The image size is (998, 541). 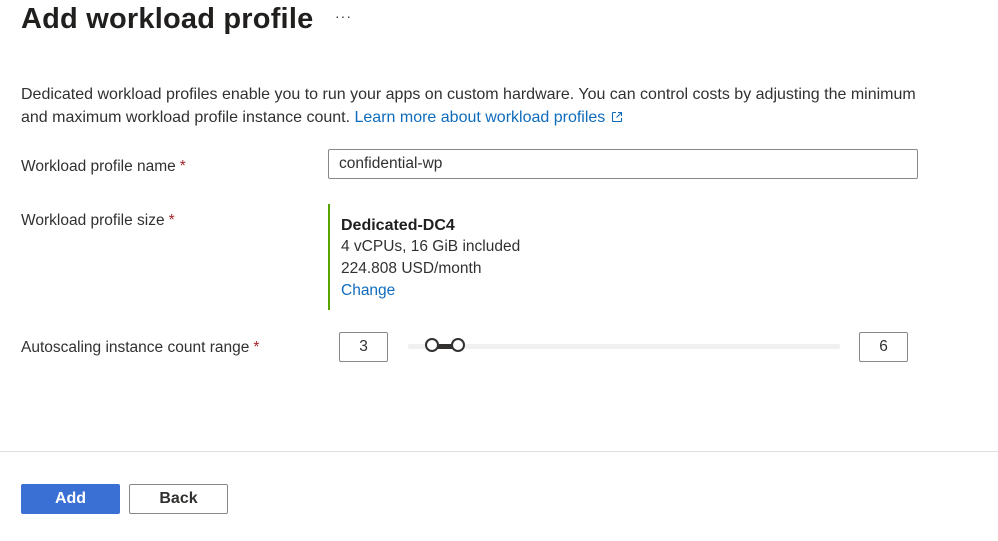 I want to click on instance-range-slider-track, so click(x=624, y=346).